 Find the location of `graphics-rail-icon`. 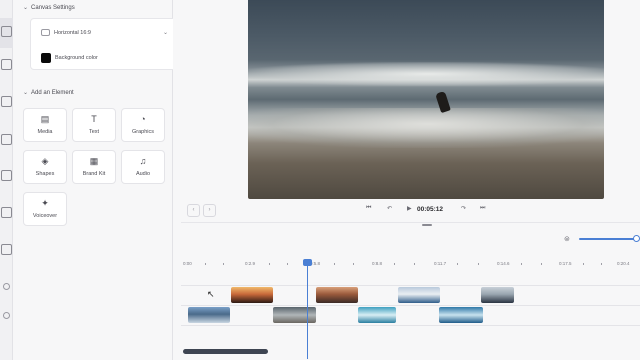

graphics-rail-icon is located at coordinates (6, 139).